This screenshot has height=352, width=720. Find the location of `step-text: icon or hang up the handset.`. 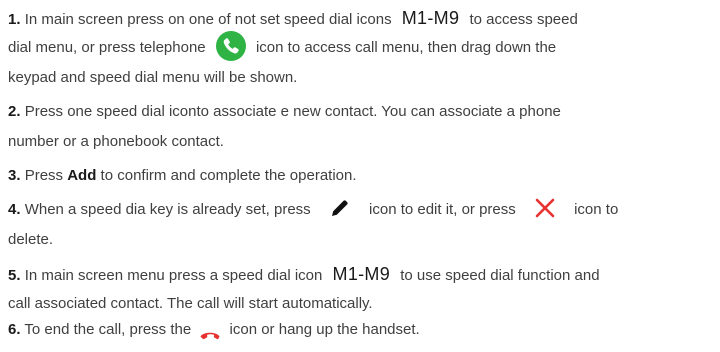

step-text: icon or hang up the handset. is located at coordinates (324, 329).